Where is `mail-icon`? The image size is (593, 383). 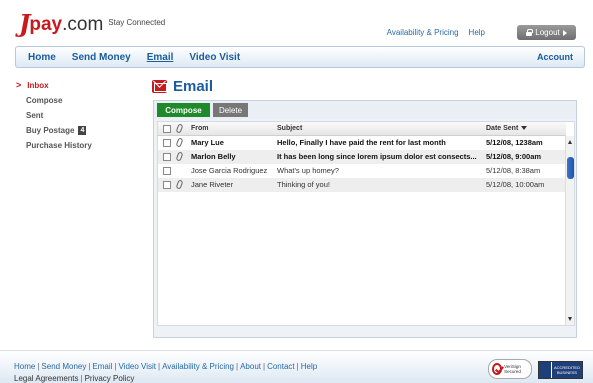 mail-icon is located at coordinates (159, 86).